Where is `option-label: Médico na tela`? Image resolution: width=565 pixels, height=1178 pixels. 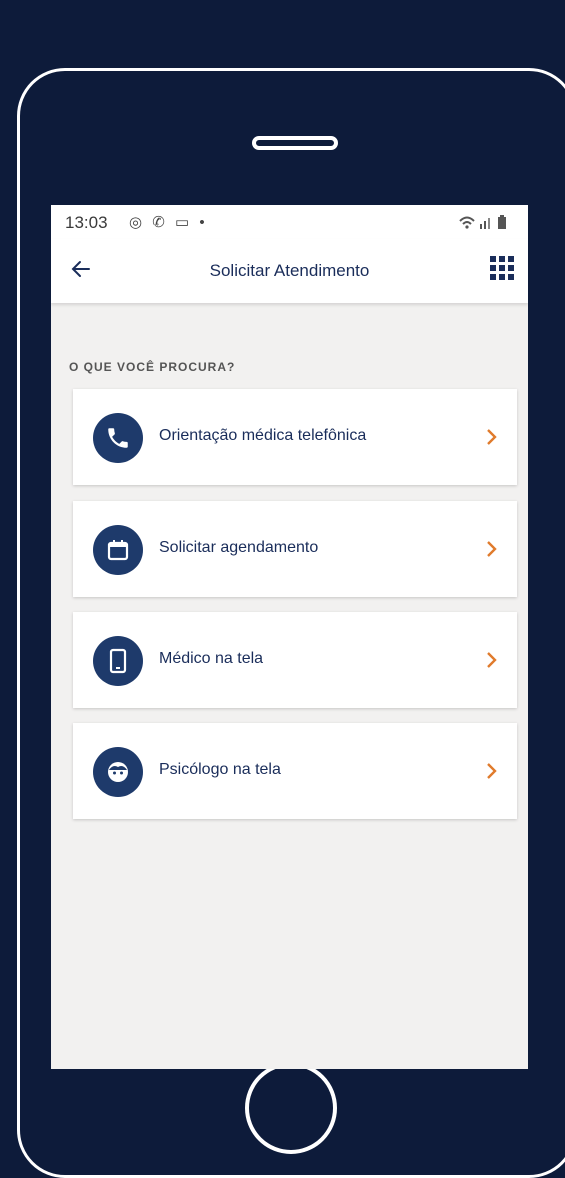 option-label: Médico na tela is located at coordinates (211, 658).